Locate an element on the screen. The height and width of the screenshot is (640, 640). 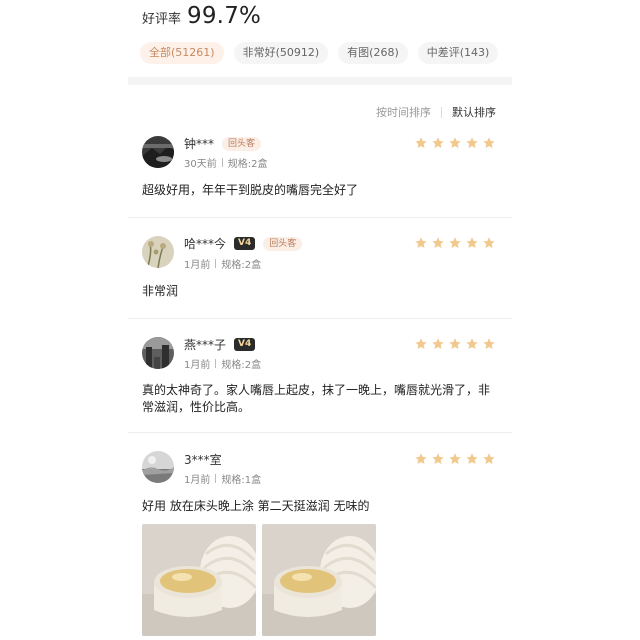
rating-label: 好评率 is located at coordinates (162, 19).